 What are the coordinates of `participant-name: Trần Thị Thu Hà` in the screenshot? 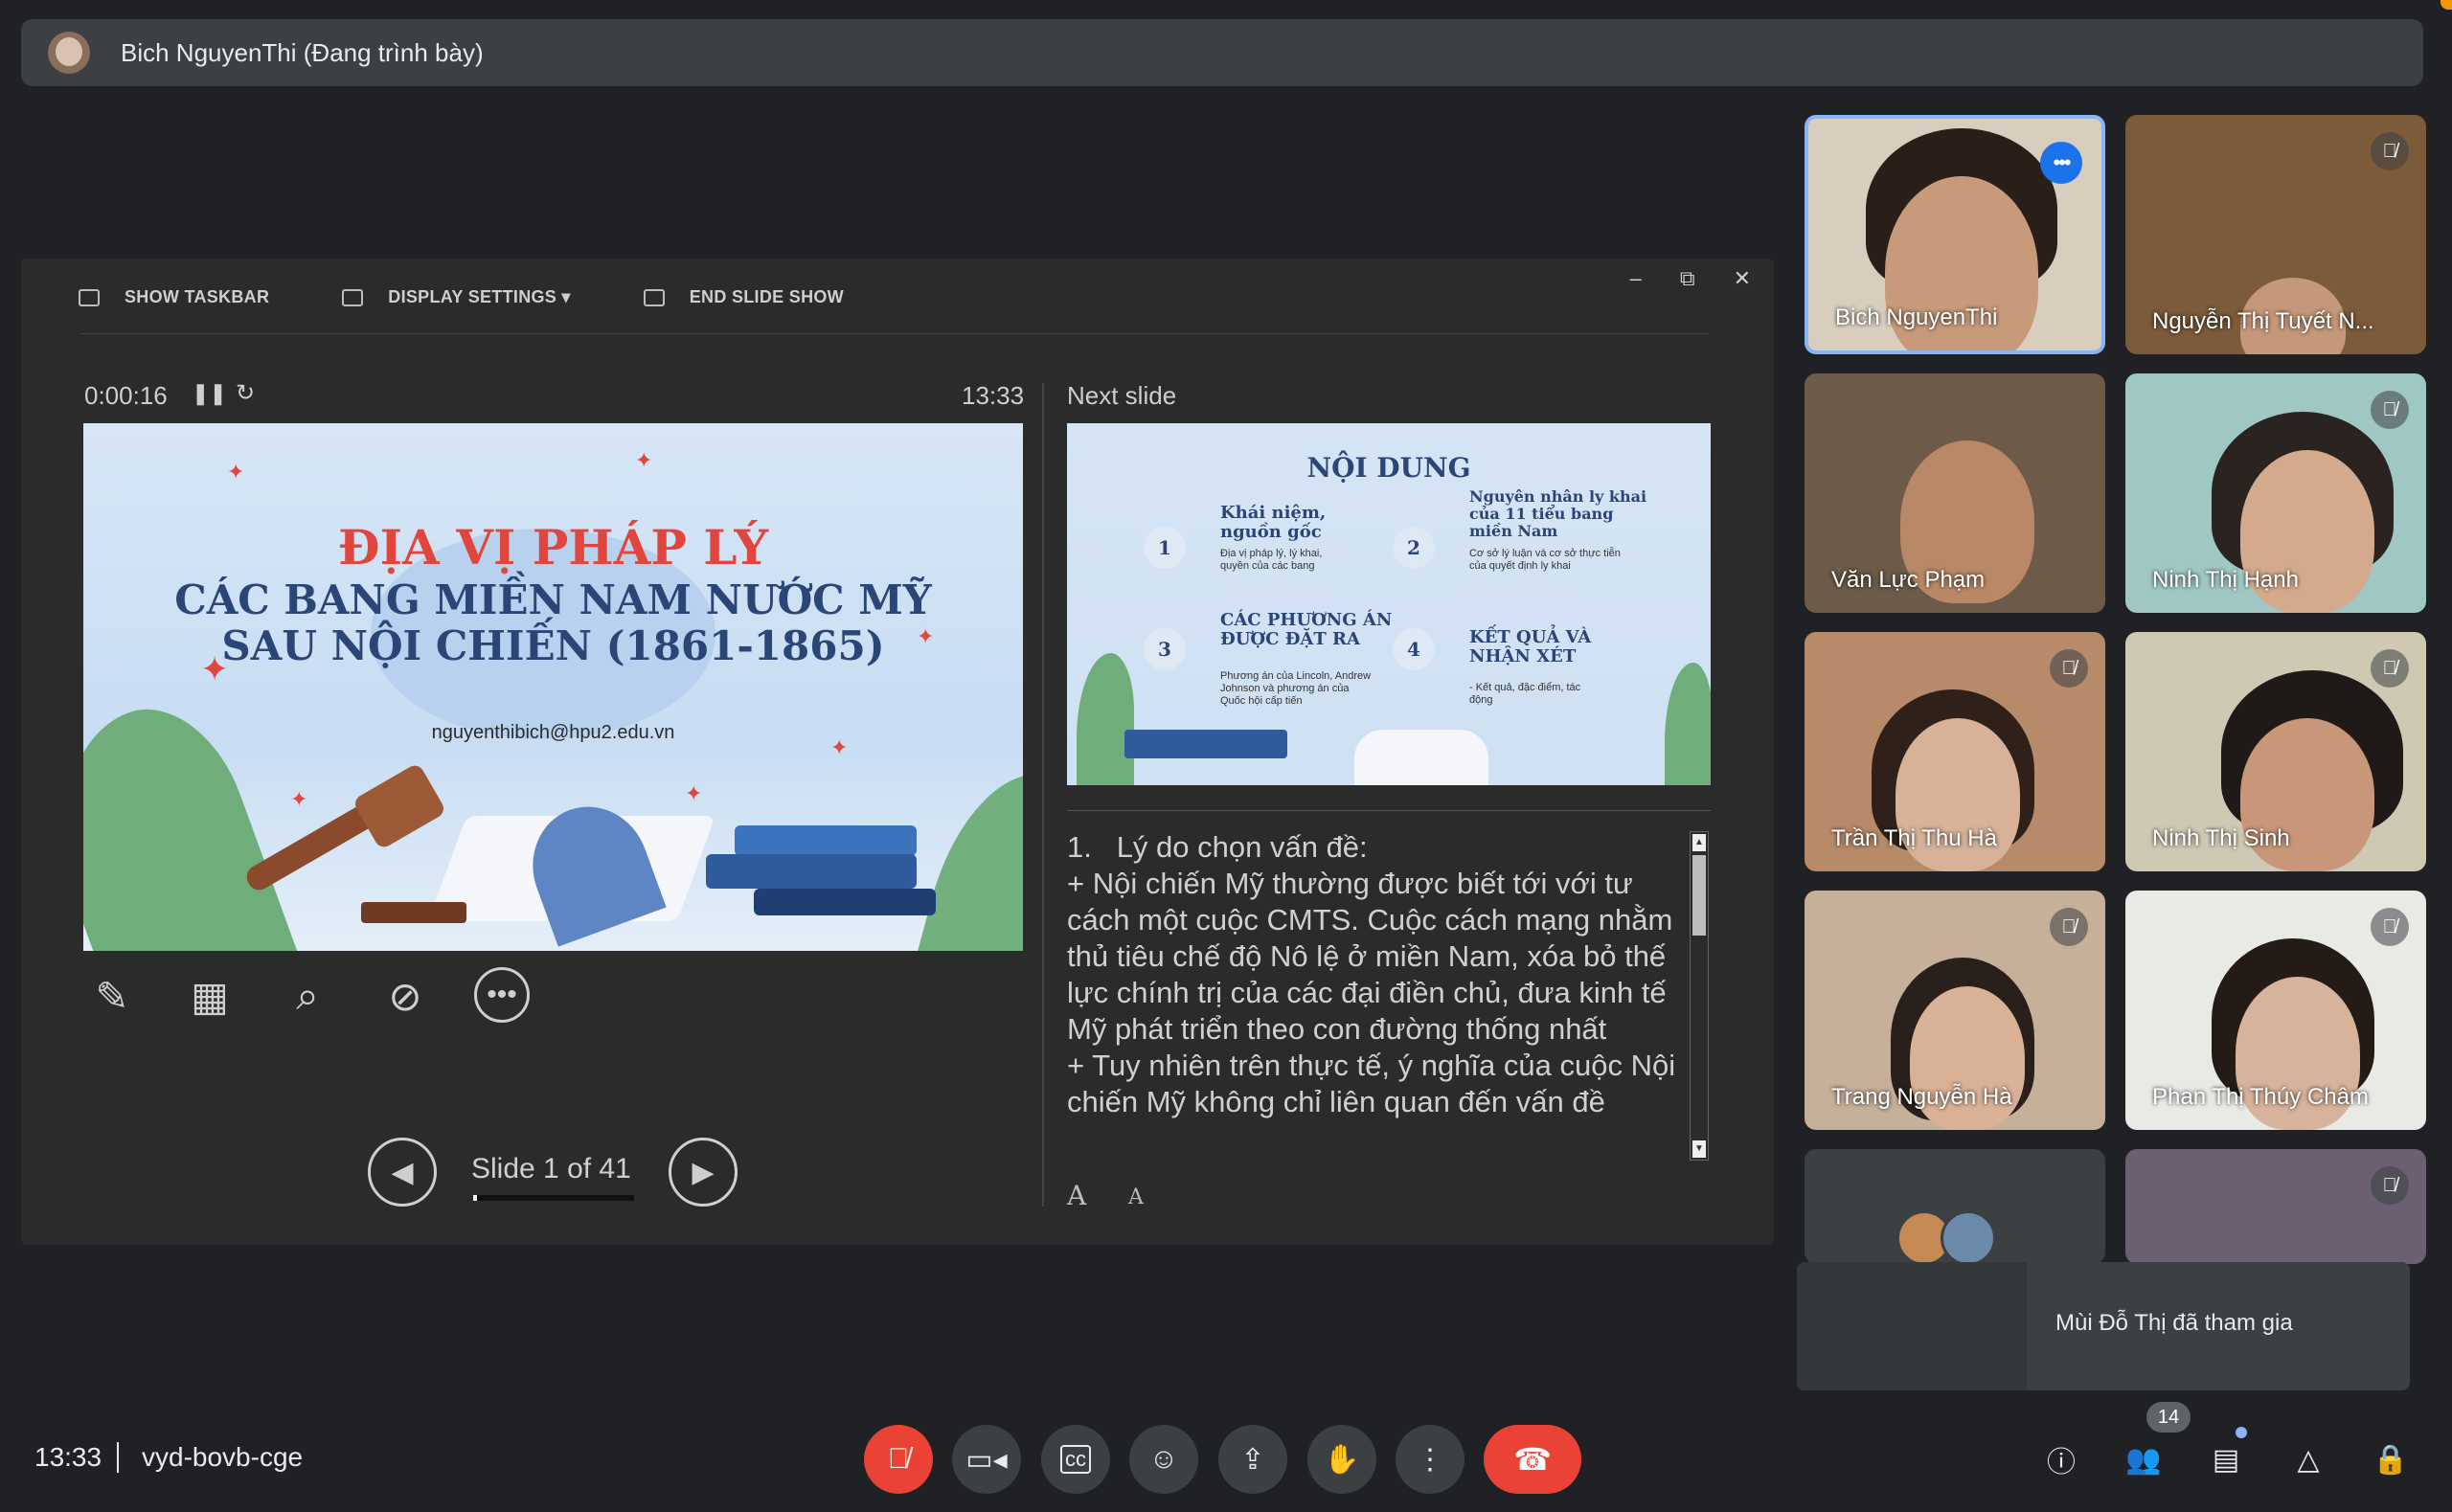 It's located at (1914, 838).